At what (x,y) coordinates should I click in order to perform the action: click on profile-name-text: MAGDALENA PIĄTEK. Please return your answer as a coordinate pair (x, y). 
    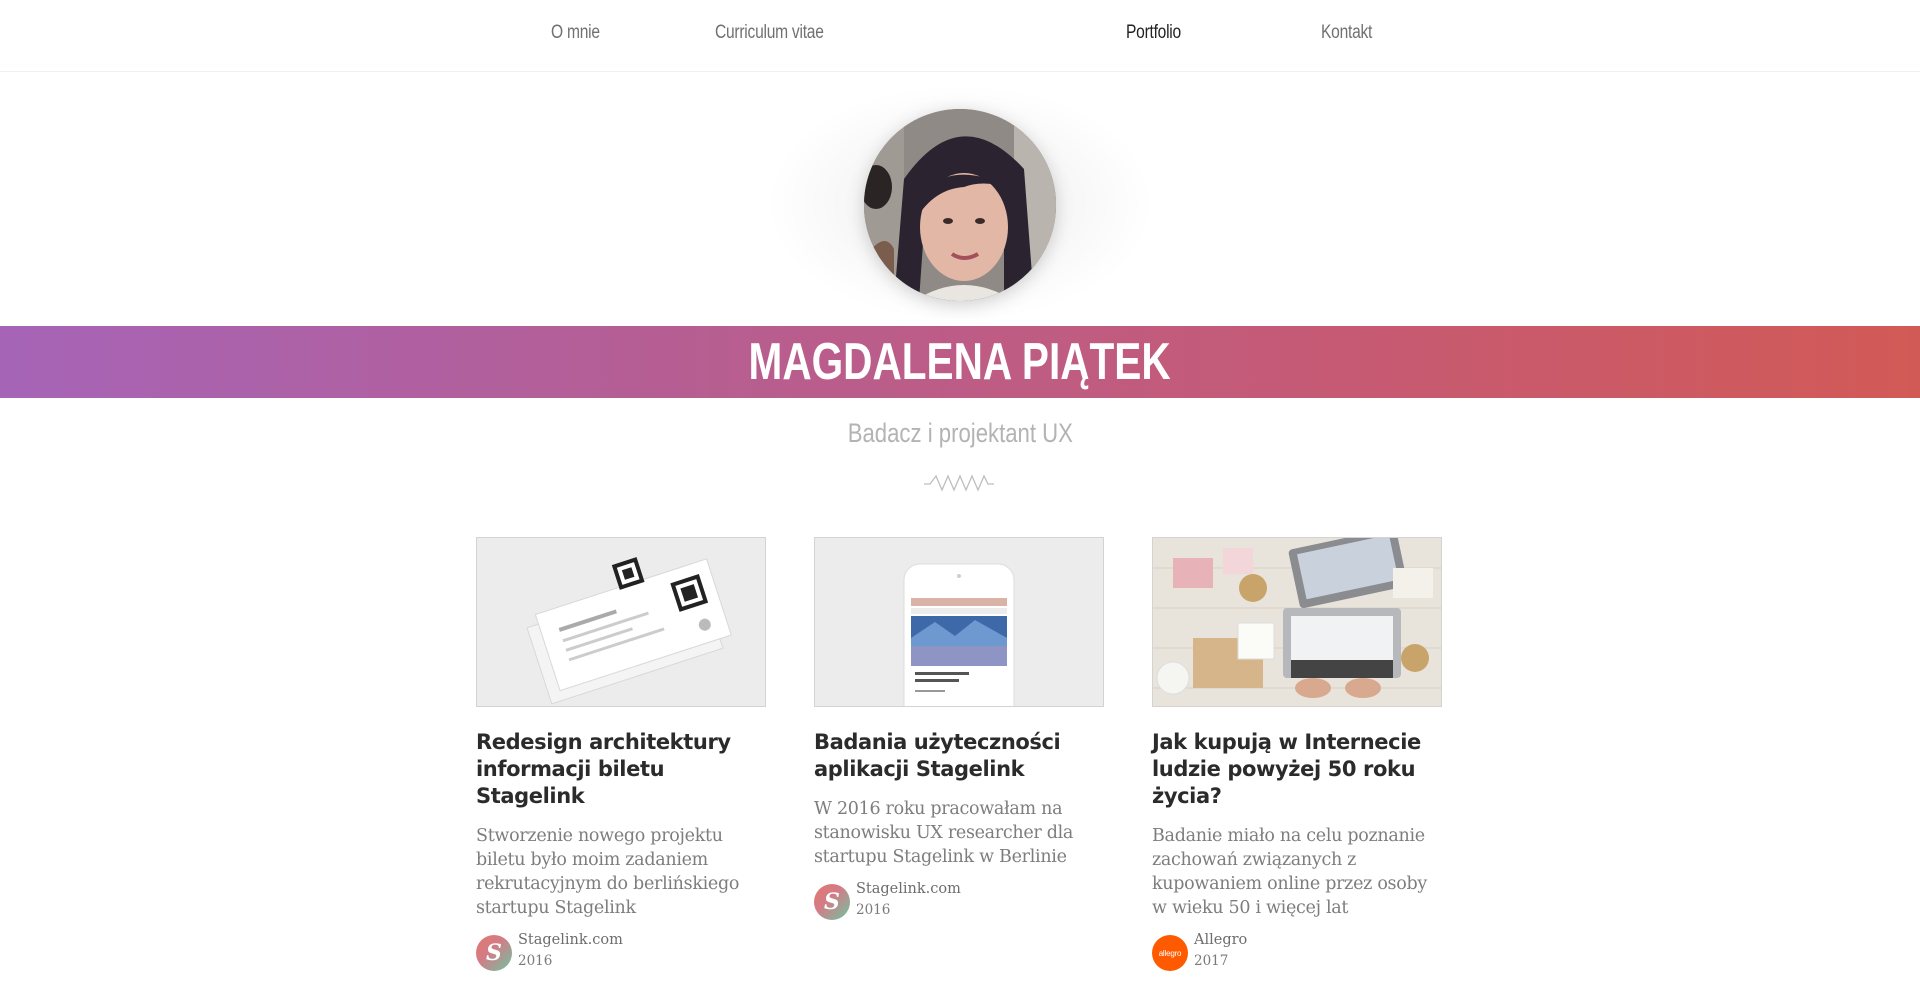
    Looking at the image, I should click on (960, 362).